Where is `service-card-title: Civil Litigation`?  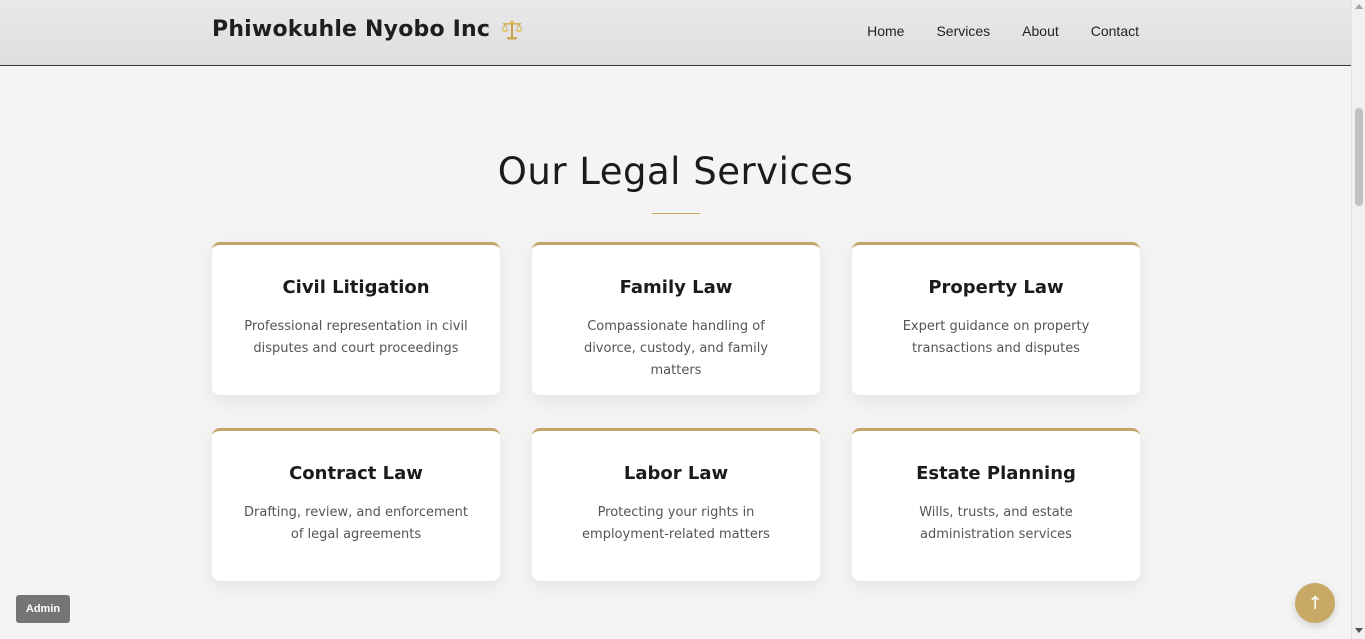 service-card-title: Civil Litigation is located at coordinates (356, 287).